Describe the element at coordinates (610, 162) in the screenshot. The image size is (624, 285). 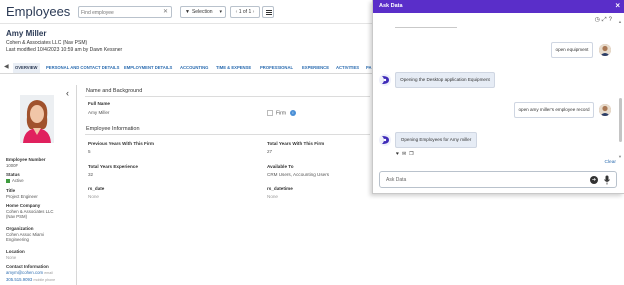
I see `clear-chat-link: Clear` at that location.